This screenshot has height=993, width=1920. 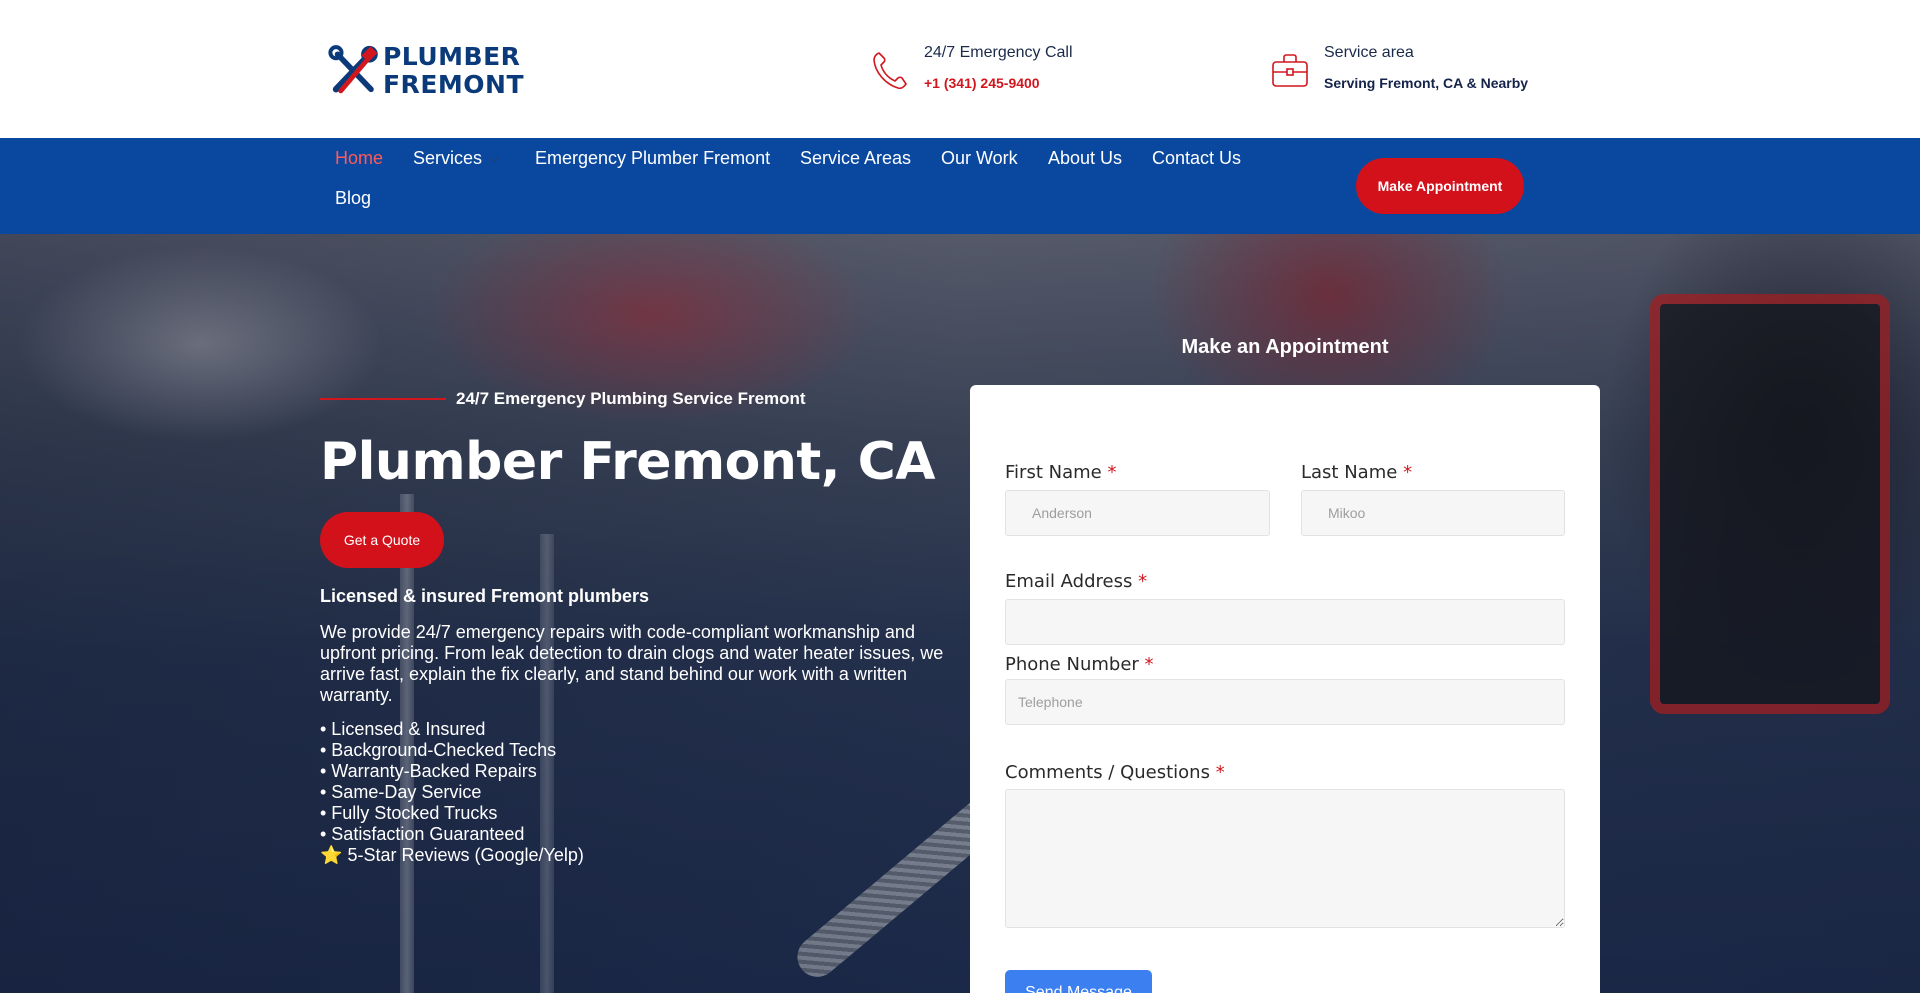 What do you see at coordinates (1440, 186) in the screenshot?
I see `make-appointment-button: Make Appointment` at bounding box center [1440, 186].